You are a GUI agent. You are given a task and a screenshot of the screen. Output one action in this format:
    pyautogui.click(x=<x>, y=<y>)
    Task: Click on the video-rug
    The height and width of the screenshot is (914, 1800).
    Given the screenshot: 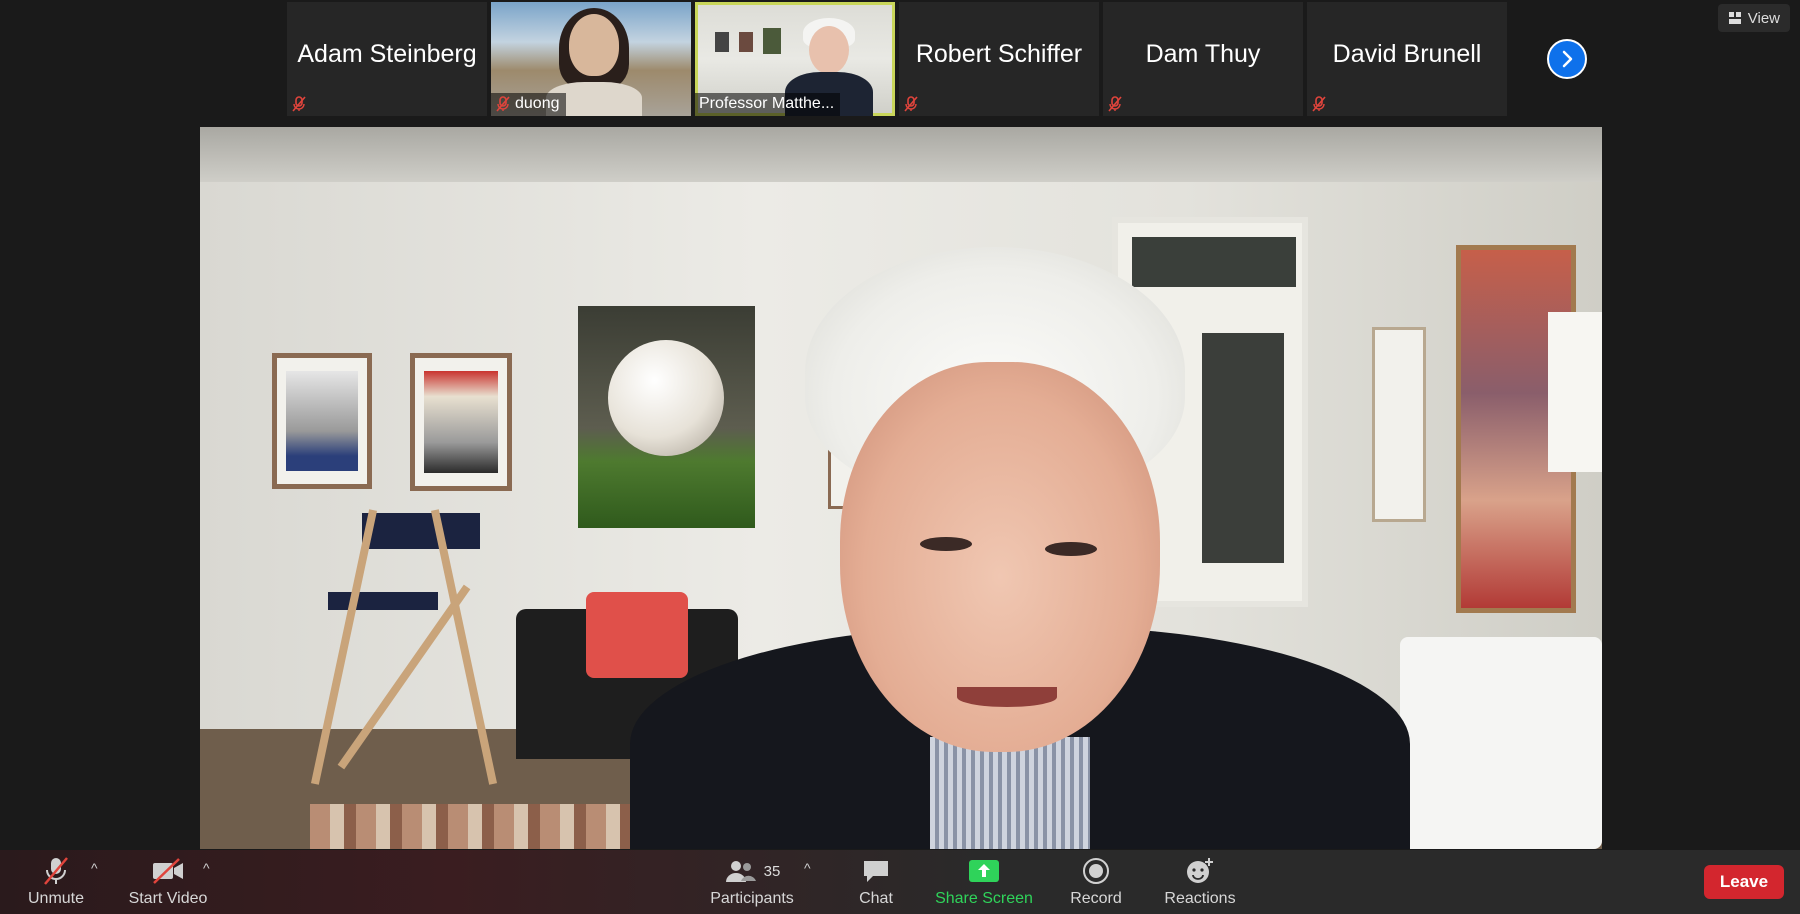 What is the action you would take?
    pyautogui.click(x=475, y=826)
    